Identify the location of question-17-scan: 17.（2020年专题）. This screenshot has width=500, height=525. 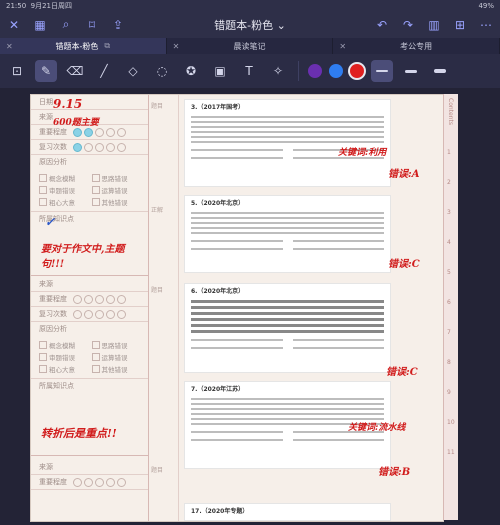
(287, 512).